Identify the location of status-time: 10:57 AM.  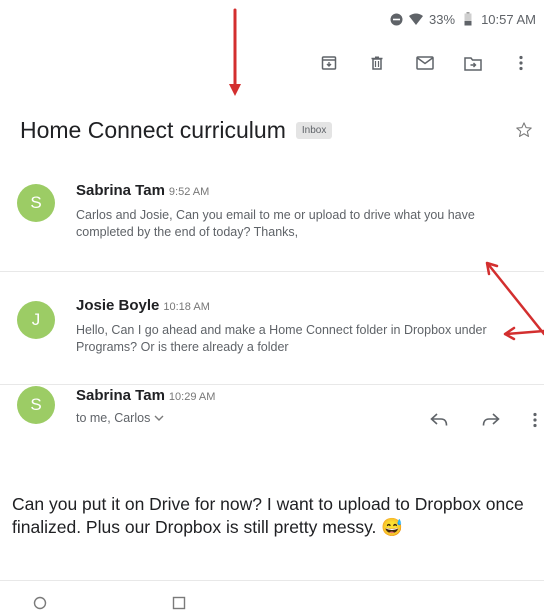
(508, 19).